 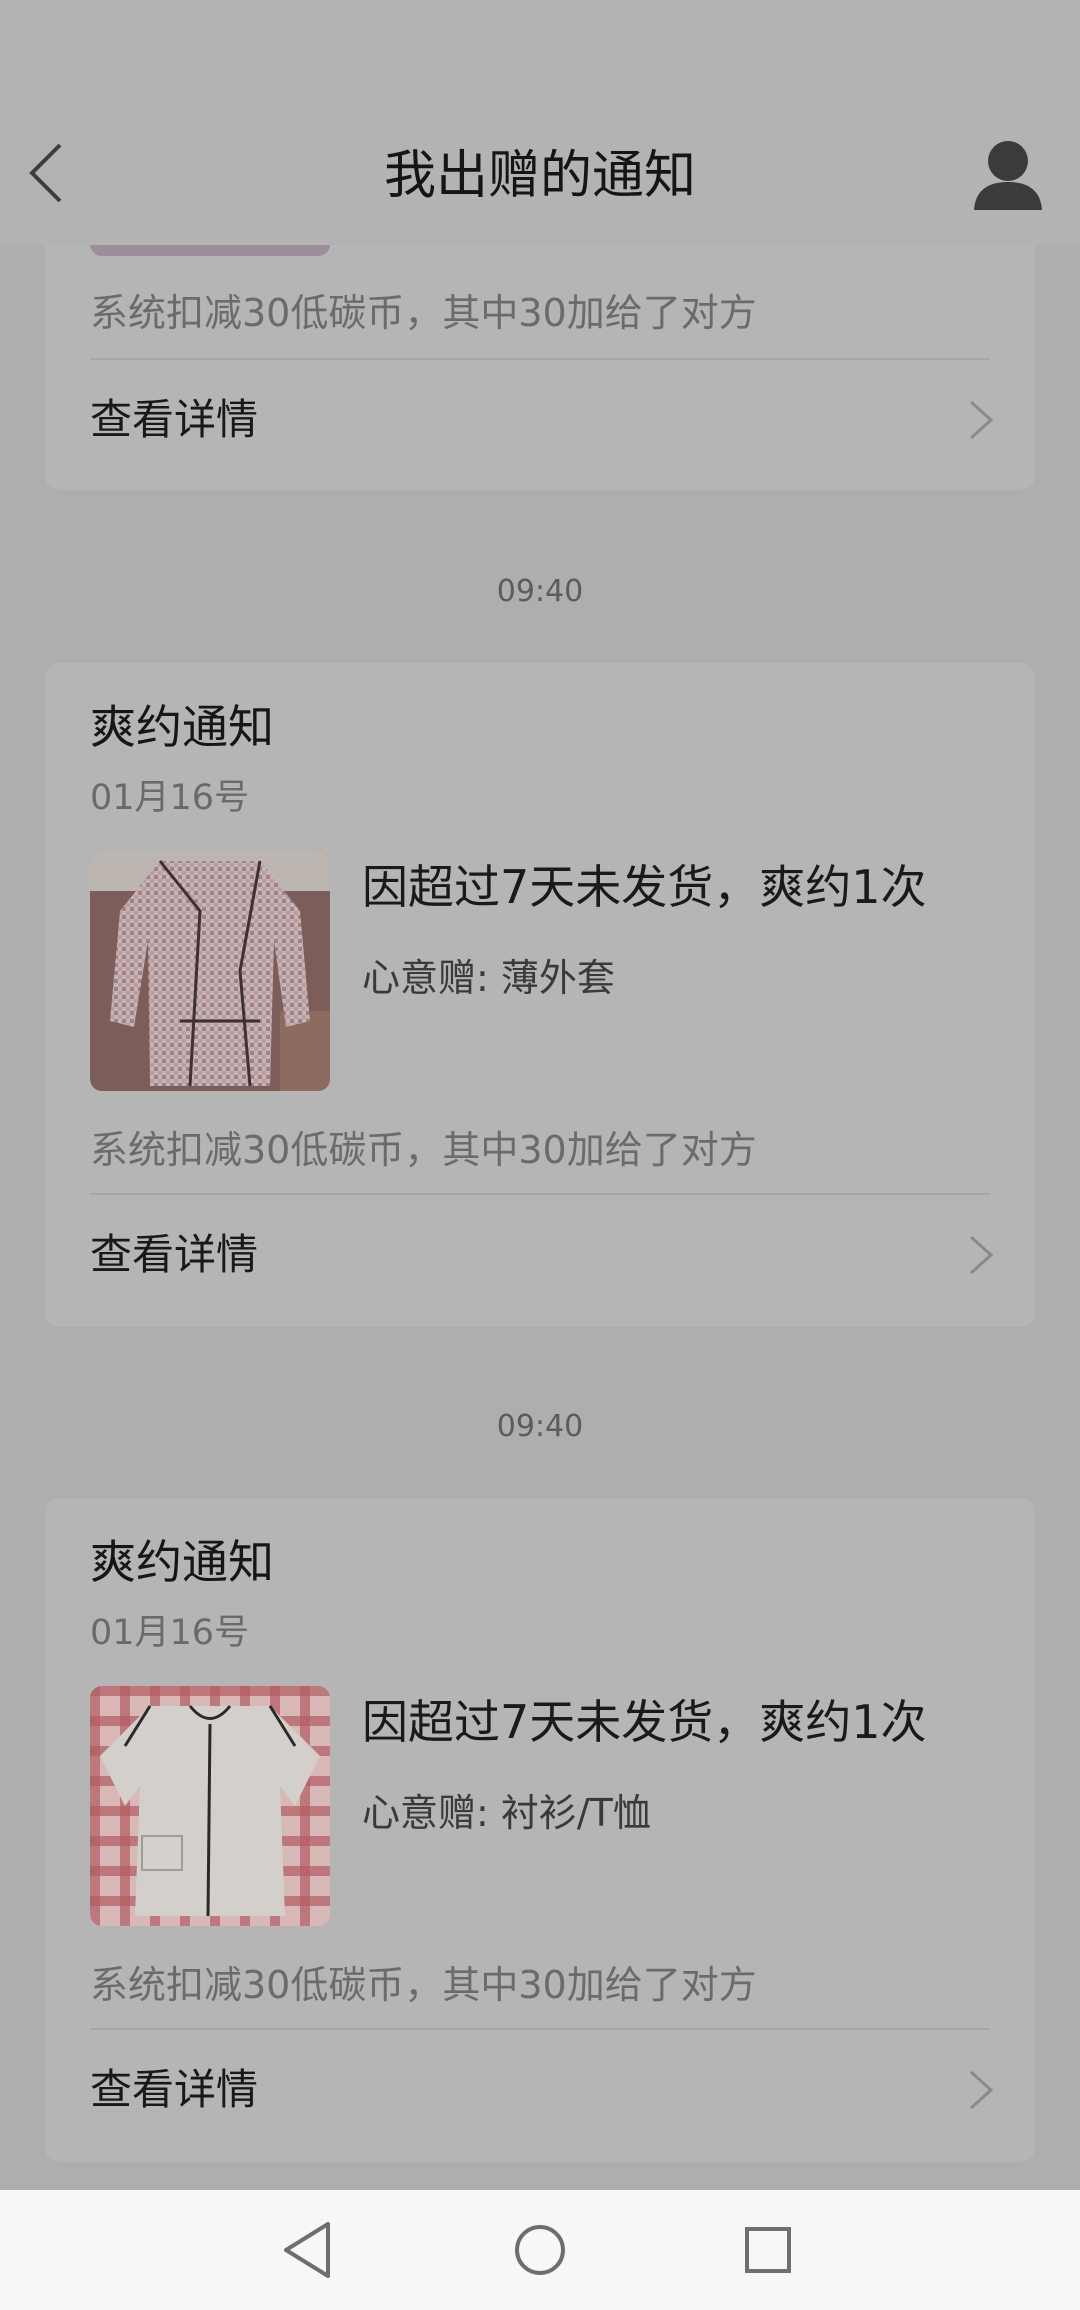 I want to click on card-item-name: 心意赠: 薄外套, so click(x=488, y=978).